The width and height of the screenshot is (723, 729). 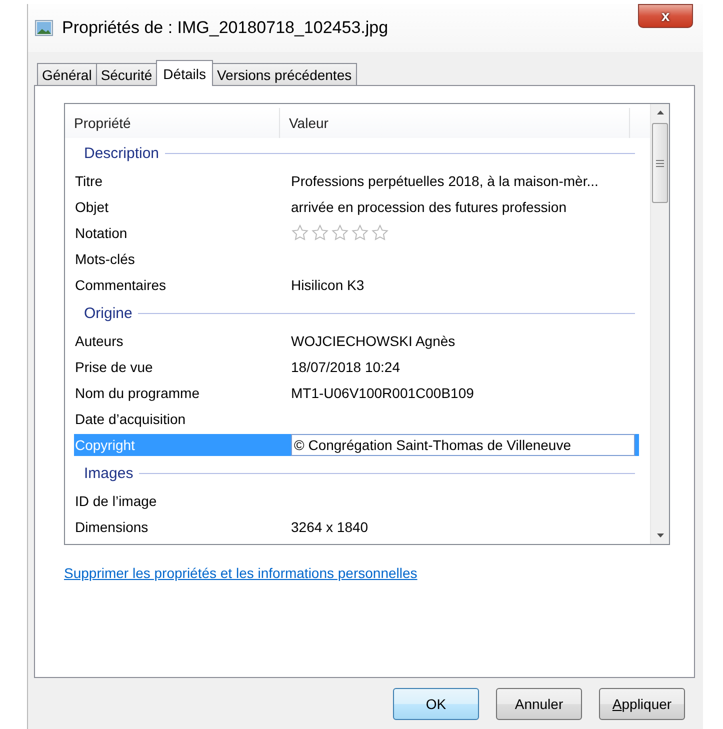 What do you see at coordinates (181, 341) in the screenshot?
I see `property-name: Auteurs` at bounding box center [181, 341].